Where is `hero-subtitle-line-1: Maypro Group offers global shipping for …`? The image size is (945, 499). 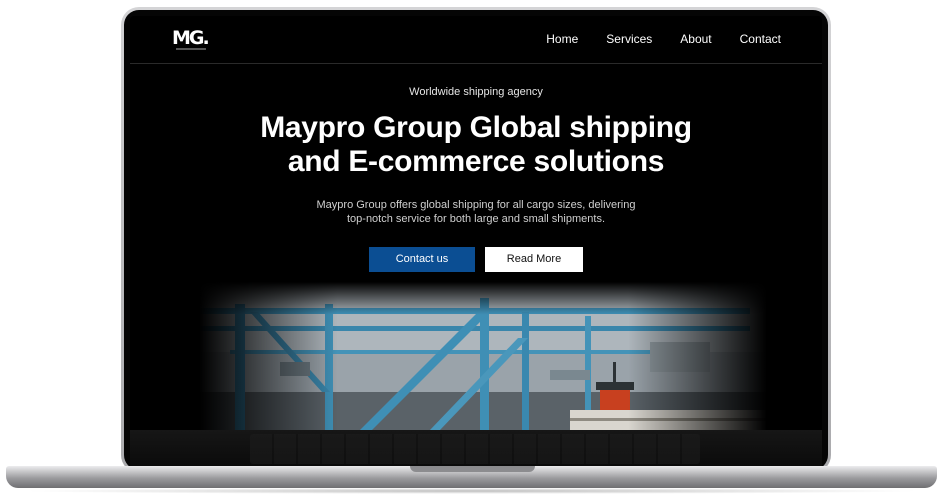
hero-subtitle-line-1: Maypro Group offers global shipping for … is located at coordinates (476, 205).